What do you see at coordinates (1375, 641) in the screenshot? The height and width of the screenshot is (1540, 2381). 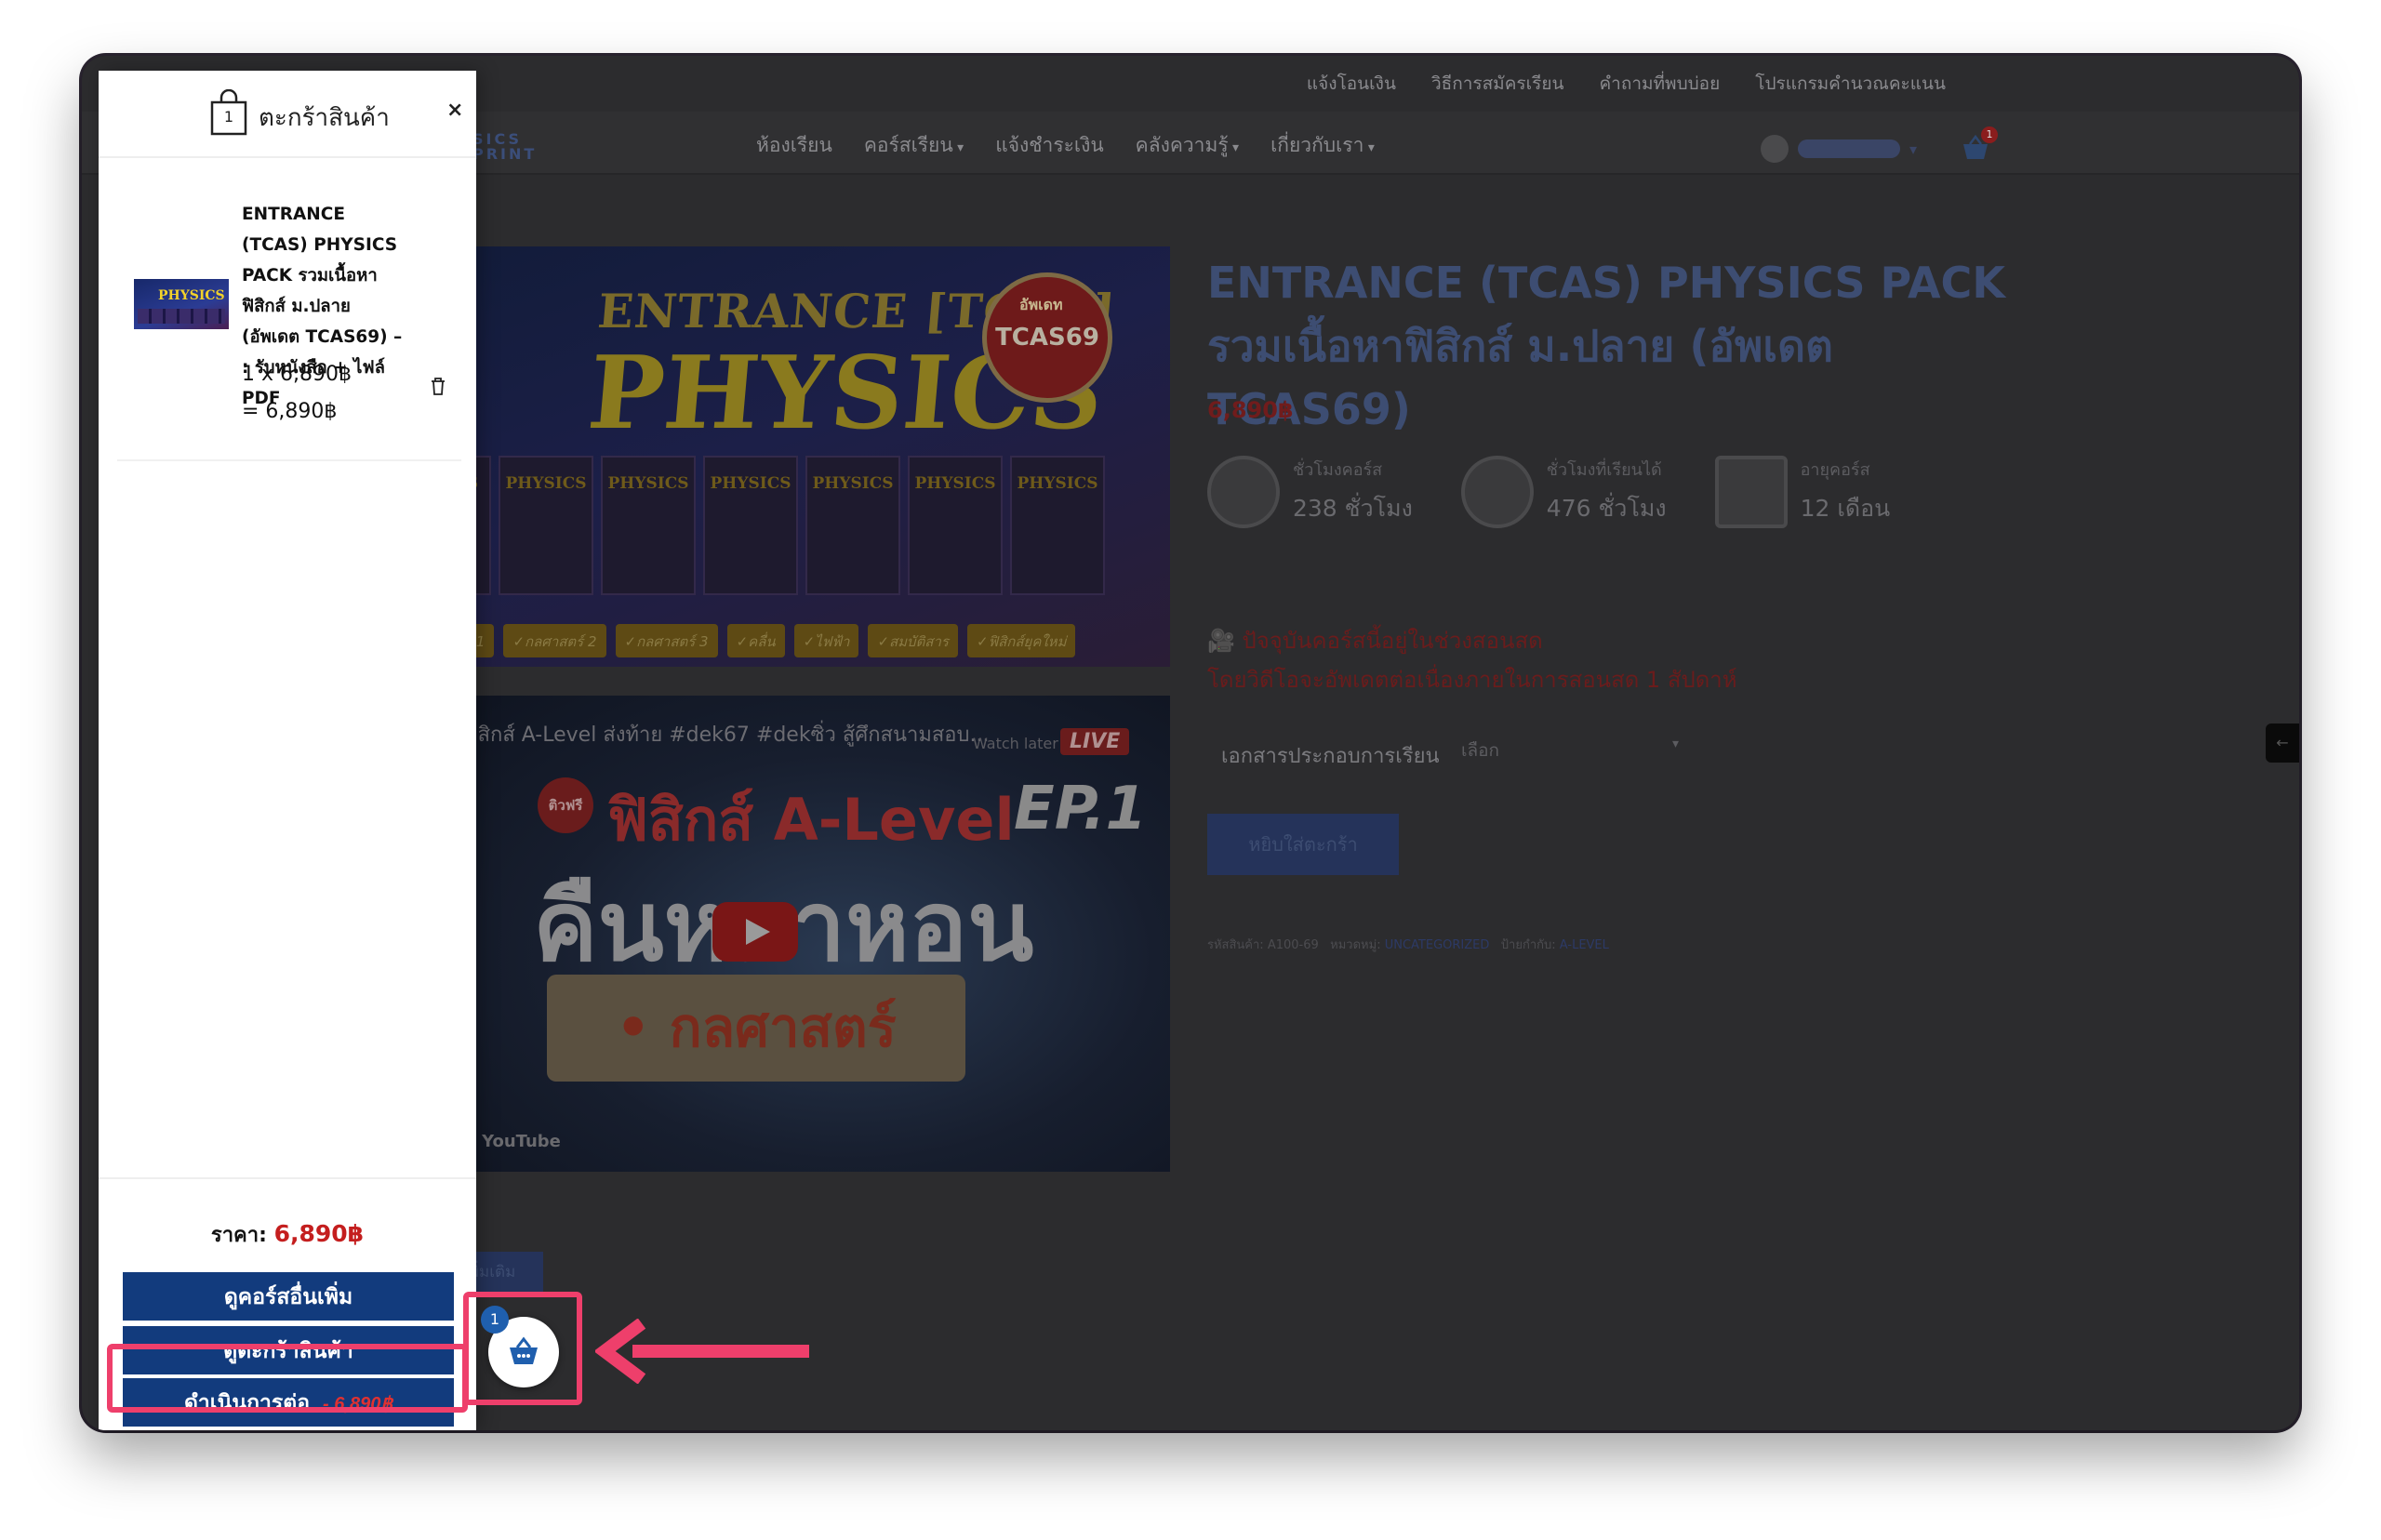 I see `notice-line-1: 🎥 ปัจจุบันคอร์สนี้อยู่ในช่วงสอนสด` at bounding box center [1375, 641].